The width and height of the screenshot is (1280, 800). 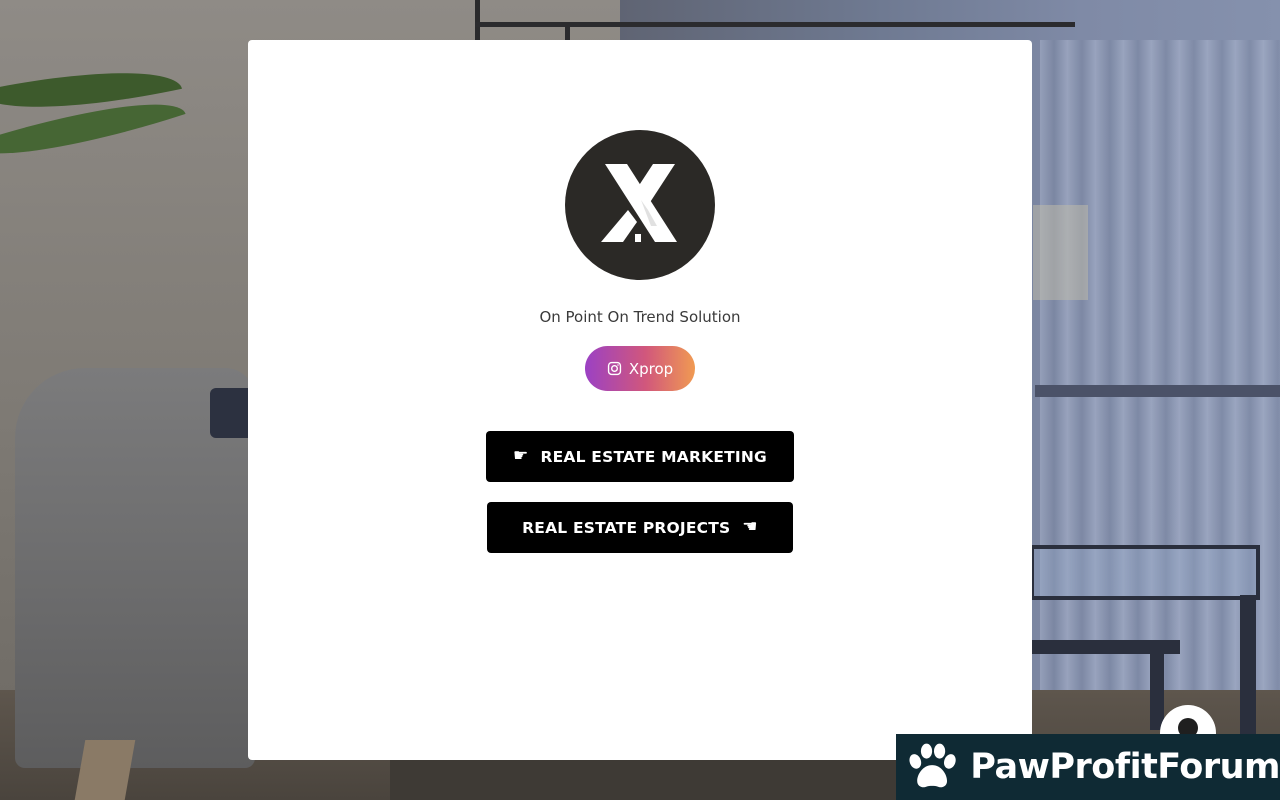 I want to click on watermark-text: PawProfitForum, so click(x=1125, y=767).